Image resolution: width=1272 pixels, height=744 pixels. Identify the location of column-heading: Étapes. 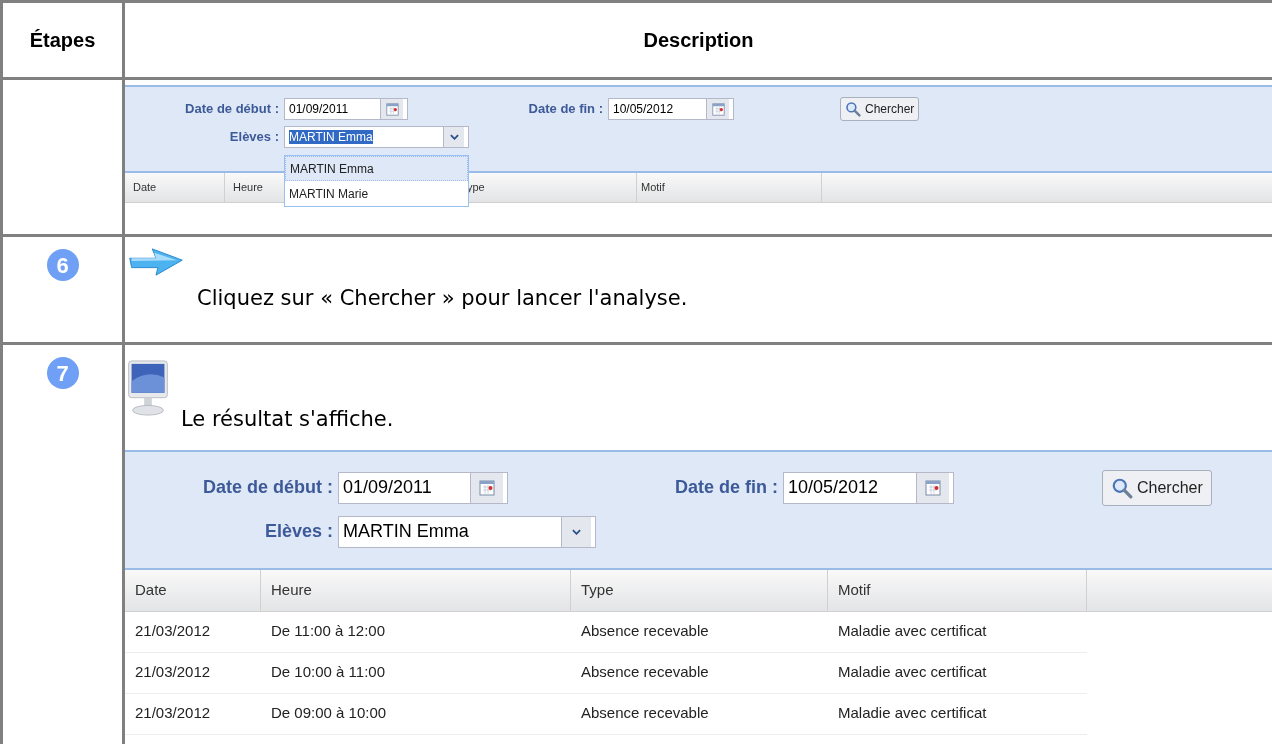
(62, 40).